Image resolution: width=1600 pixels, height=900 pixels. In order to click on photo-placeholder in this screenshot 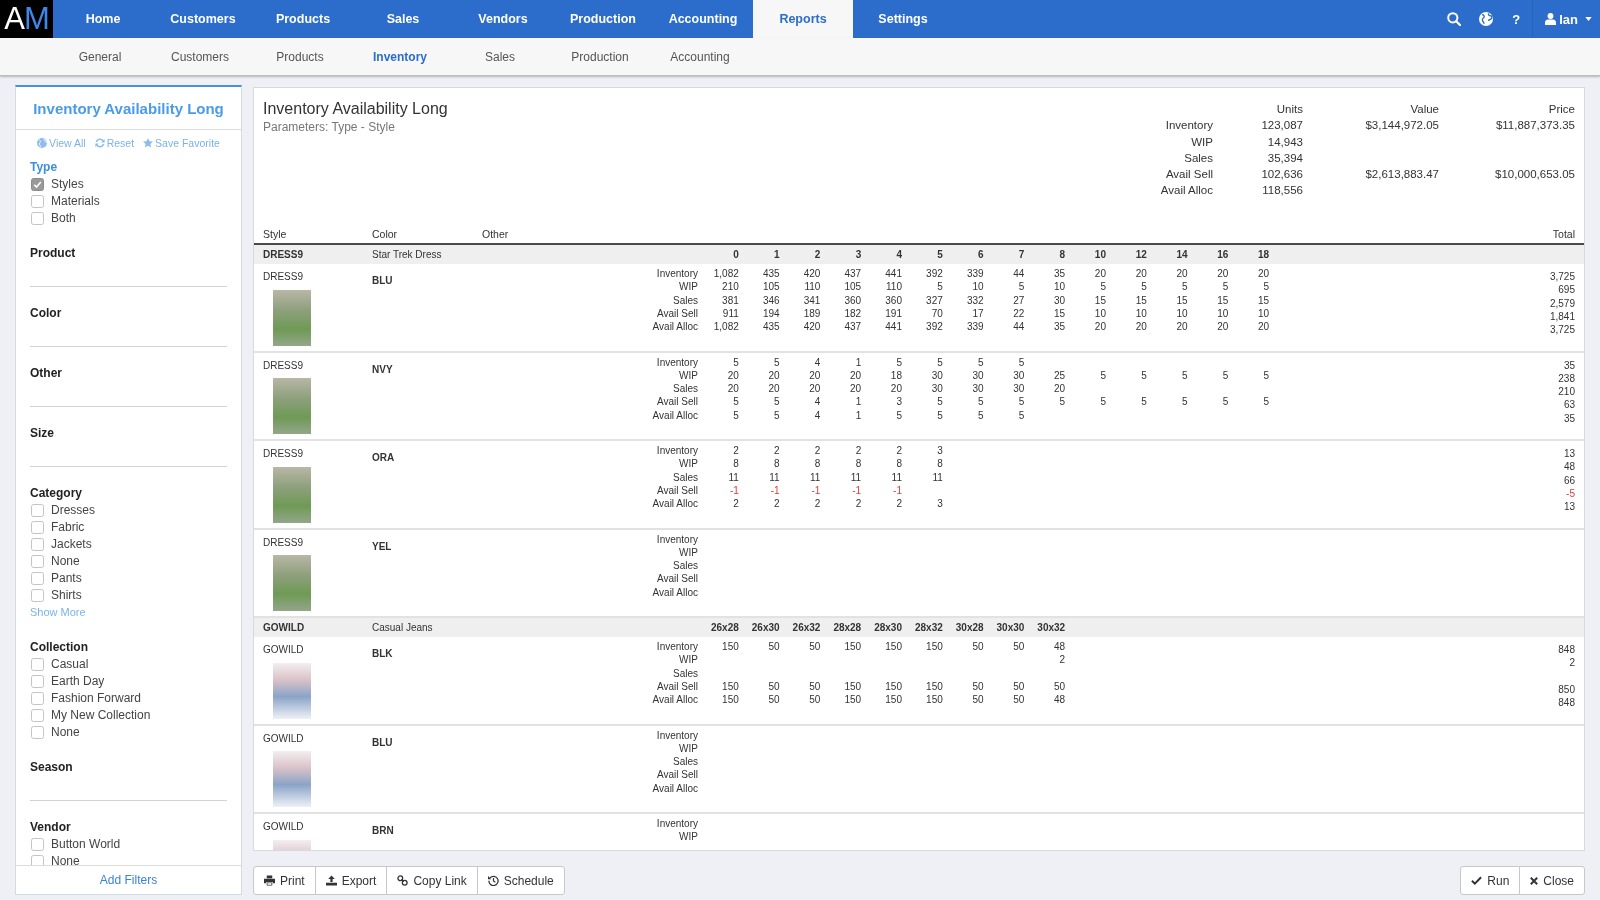, I will do `click(291, 779)`.